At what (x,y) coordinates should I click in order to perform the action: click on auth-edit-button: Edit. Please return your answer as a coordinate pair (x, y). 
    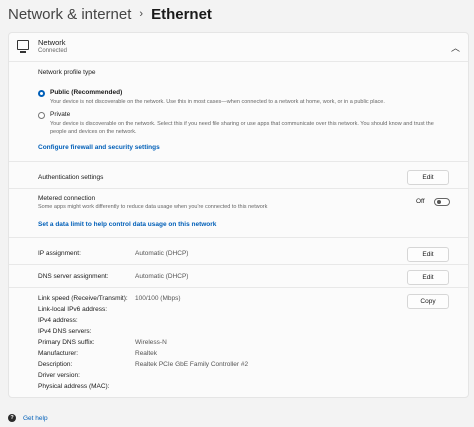
    Looking at the image, I should click on (428, 177).